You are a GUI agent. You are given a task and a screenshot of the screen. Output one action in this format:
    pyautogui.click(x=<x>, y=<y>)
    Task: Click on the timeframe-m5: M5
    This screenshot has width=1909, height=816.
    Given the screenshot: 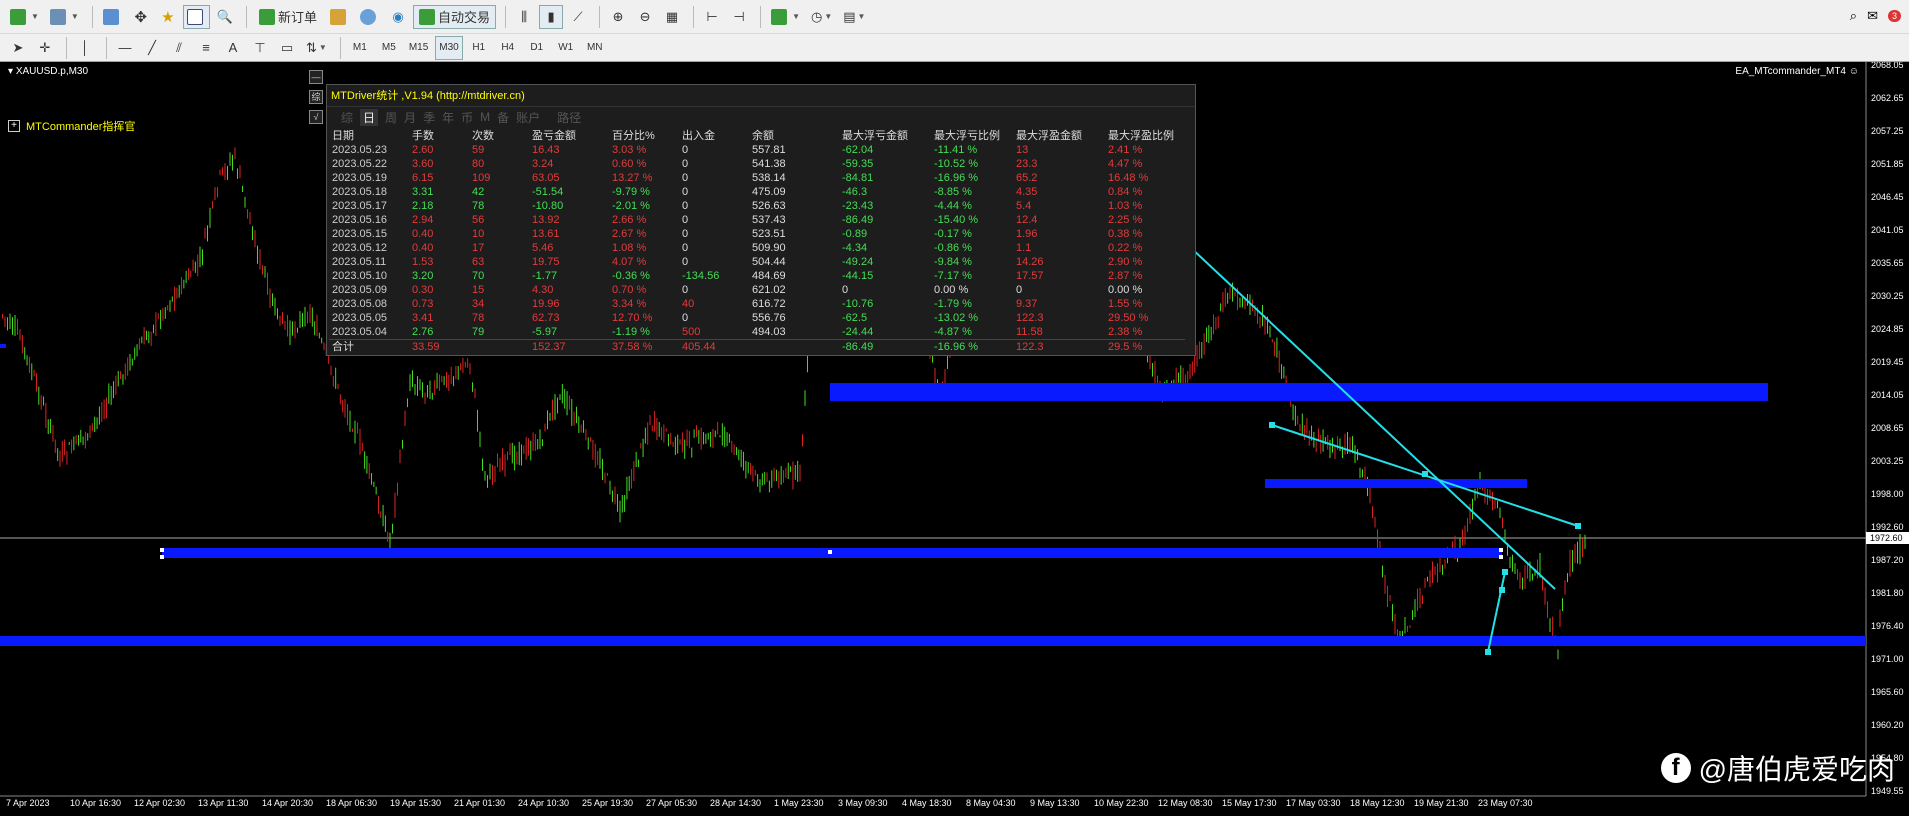 What is the action you would take?
    pyautogui.click(x=389, y=48)
    